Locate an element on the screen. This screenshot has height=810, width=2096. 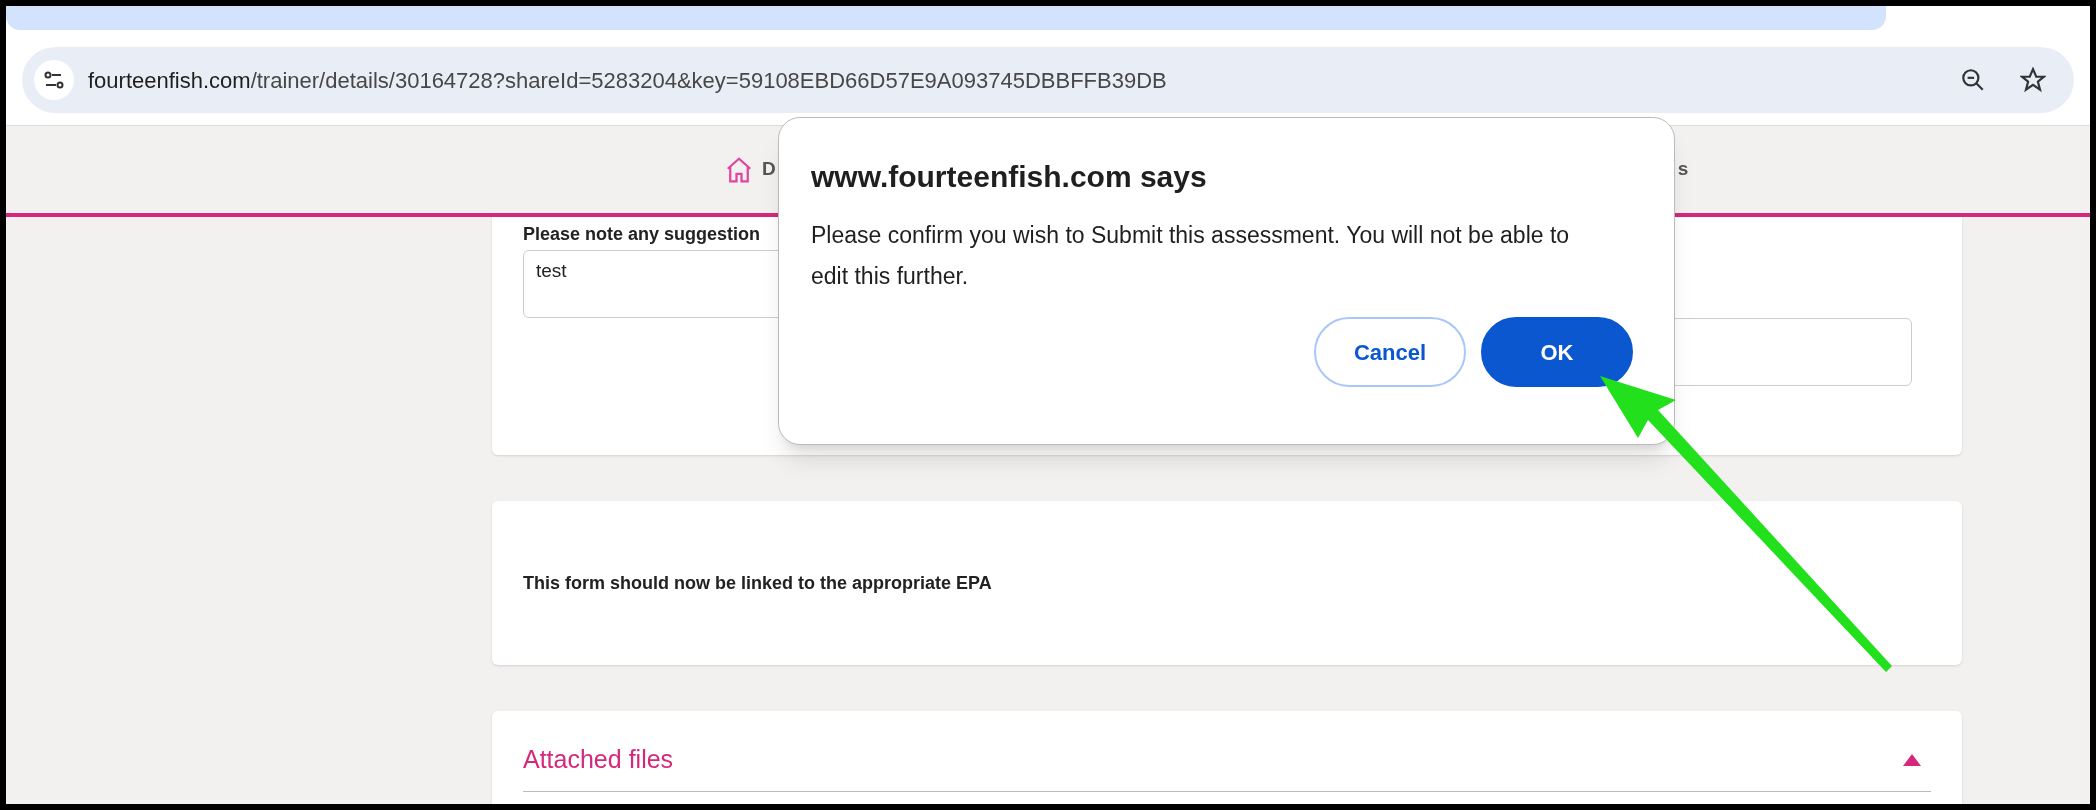
tune-icon is located at coordinates (54, 80).